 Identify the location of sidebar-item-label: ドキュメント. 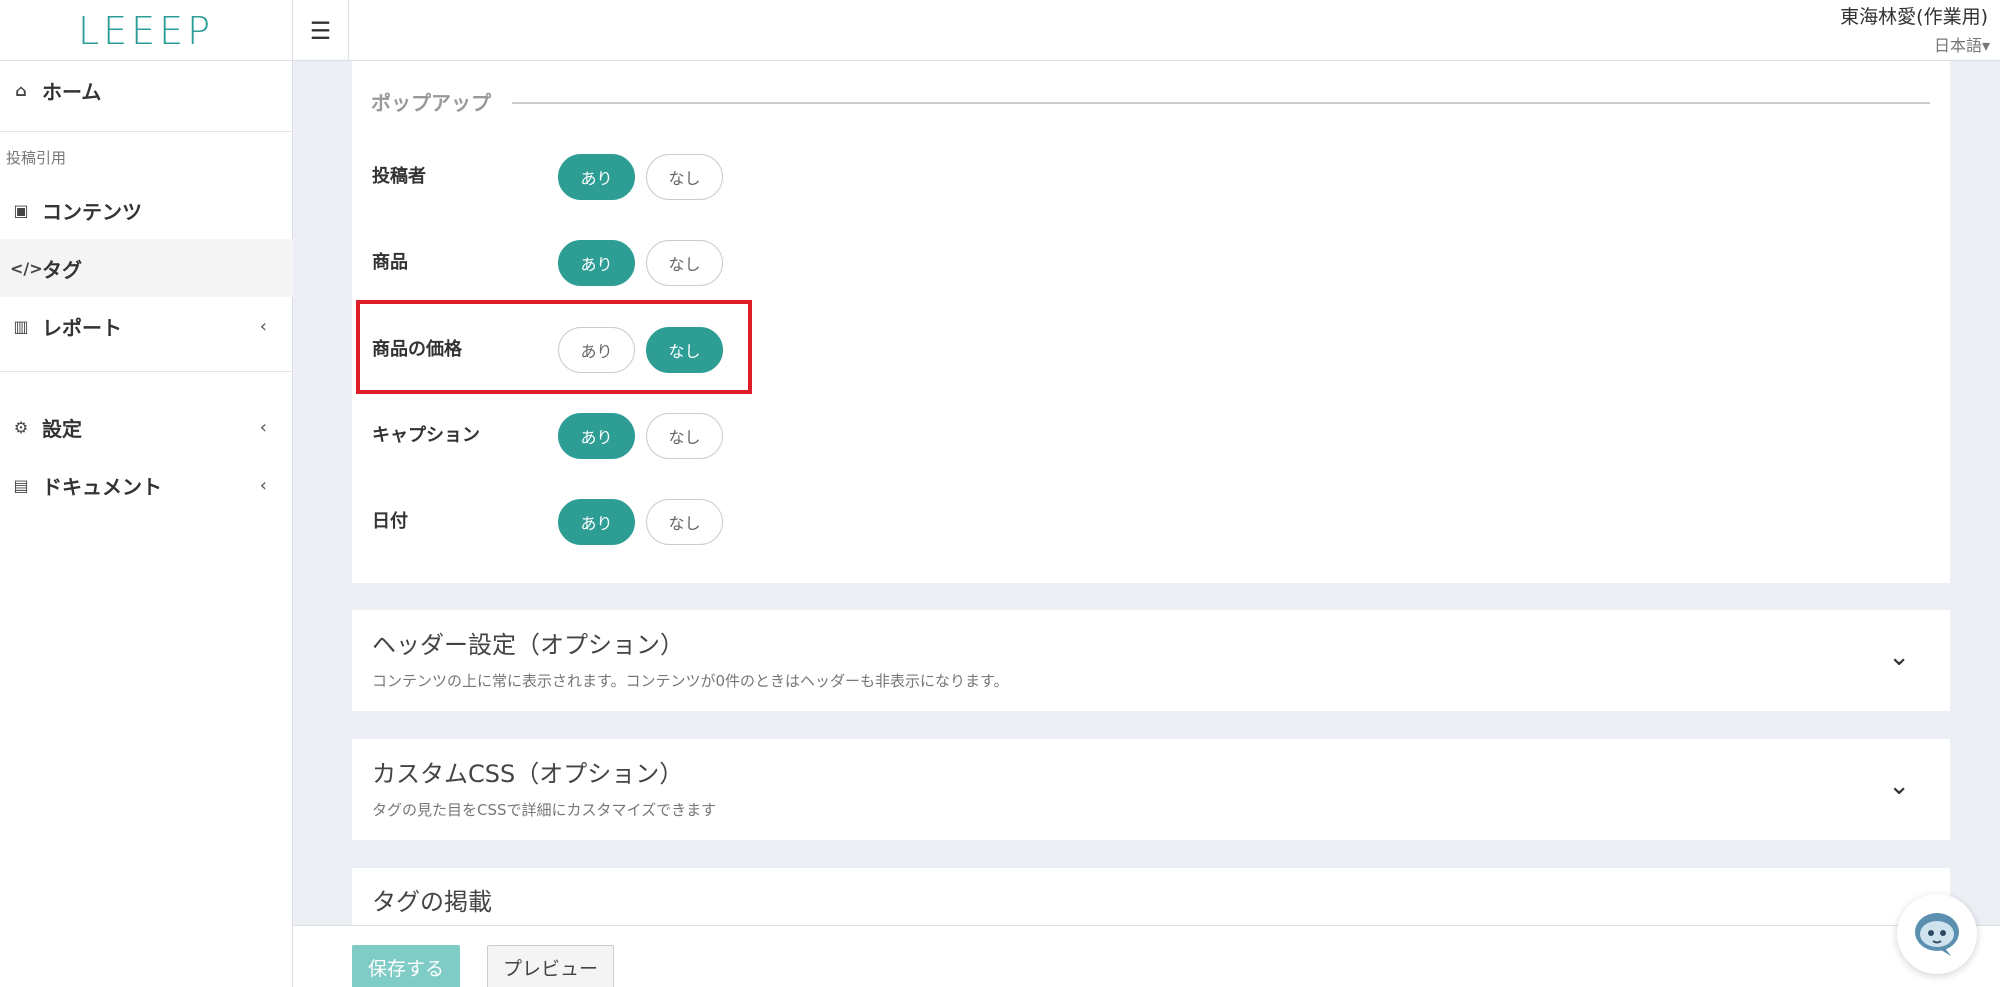
(102, 486).